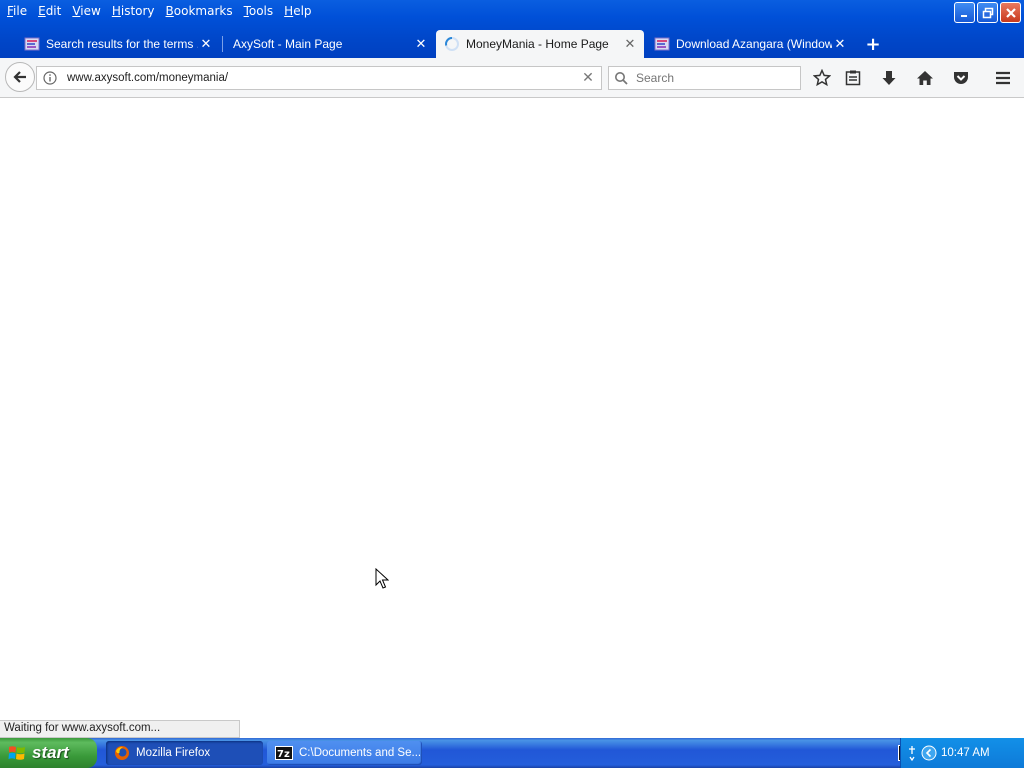  Describe the element at coordinates (382, 580) in the screenshot. I see `mouse-cursor-icon` at that location.